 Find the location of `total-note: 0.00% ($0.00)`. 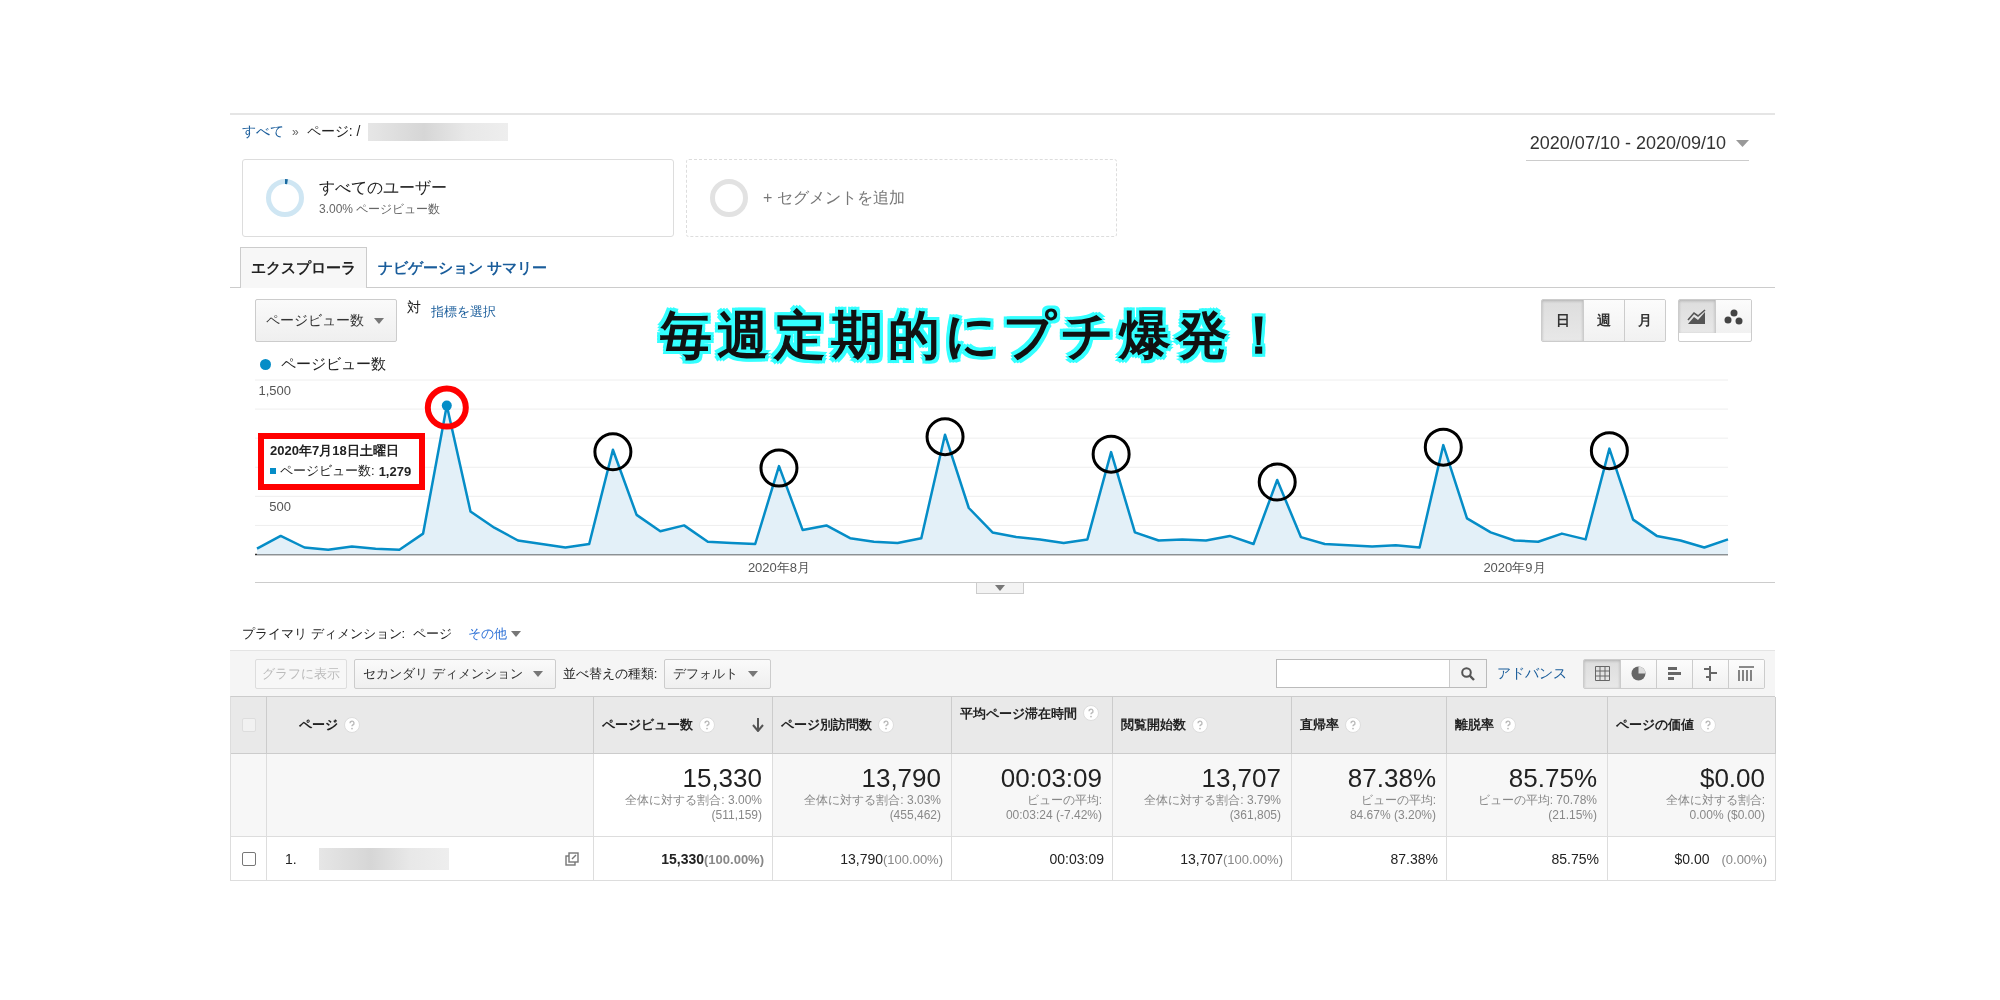

total-note: 0.00% ($0.00) is located at coordinates (1727, 816).